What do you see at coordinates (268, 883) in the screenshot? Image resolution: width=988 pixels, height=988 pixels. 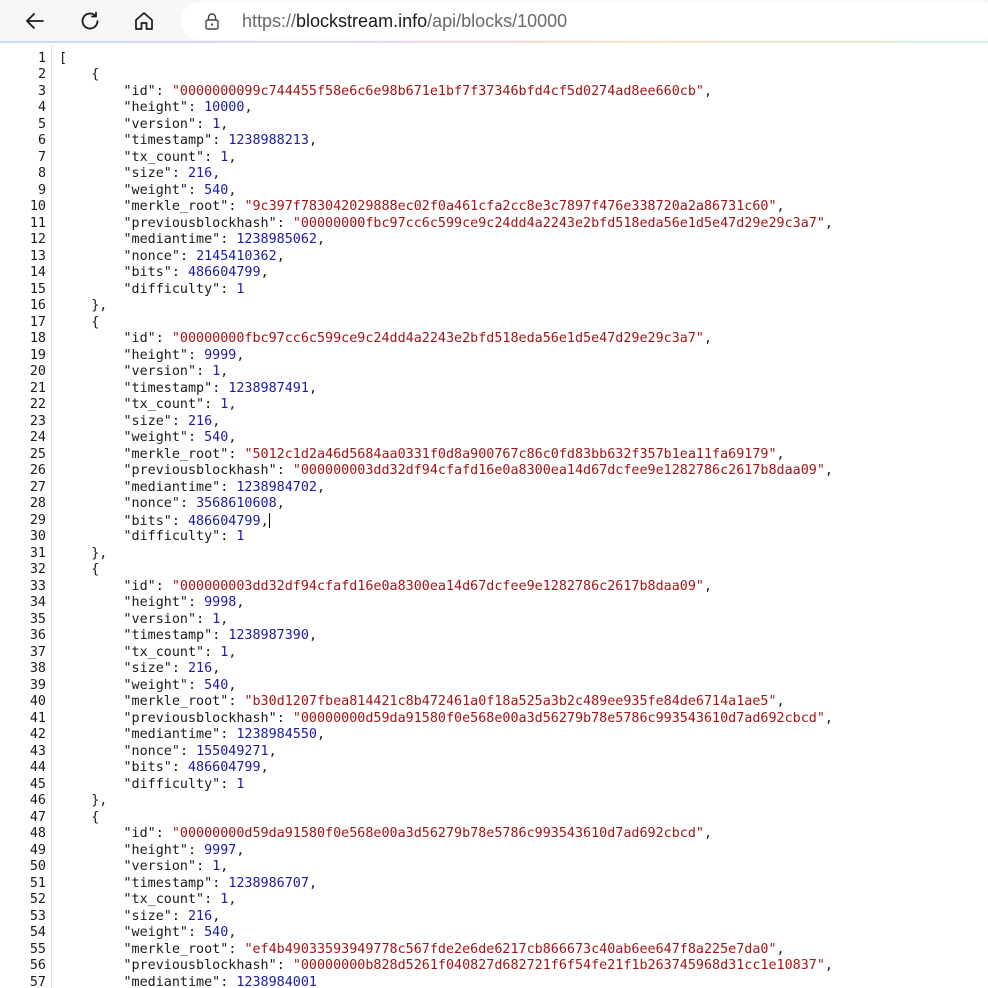 I see `json-number: 1238986707` at bounding box center [268, 883].